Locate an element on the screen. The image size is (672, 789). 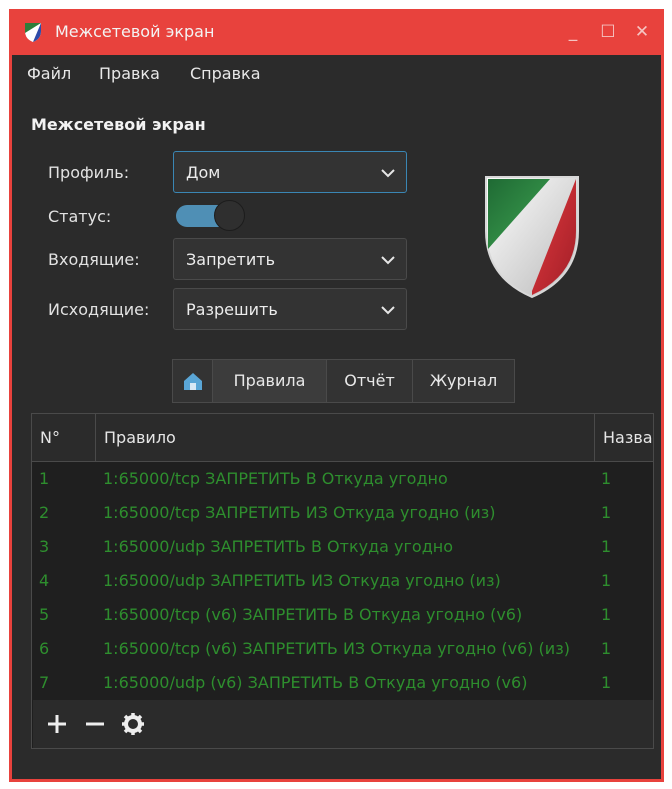
rules-toolbar is located at coordinates (343, 724).